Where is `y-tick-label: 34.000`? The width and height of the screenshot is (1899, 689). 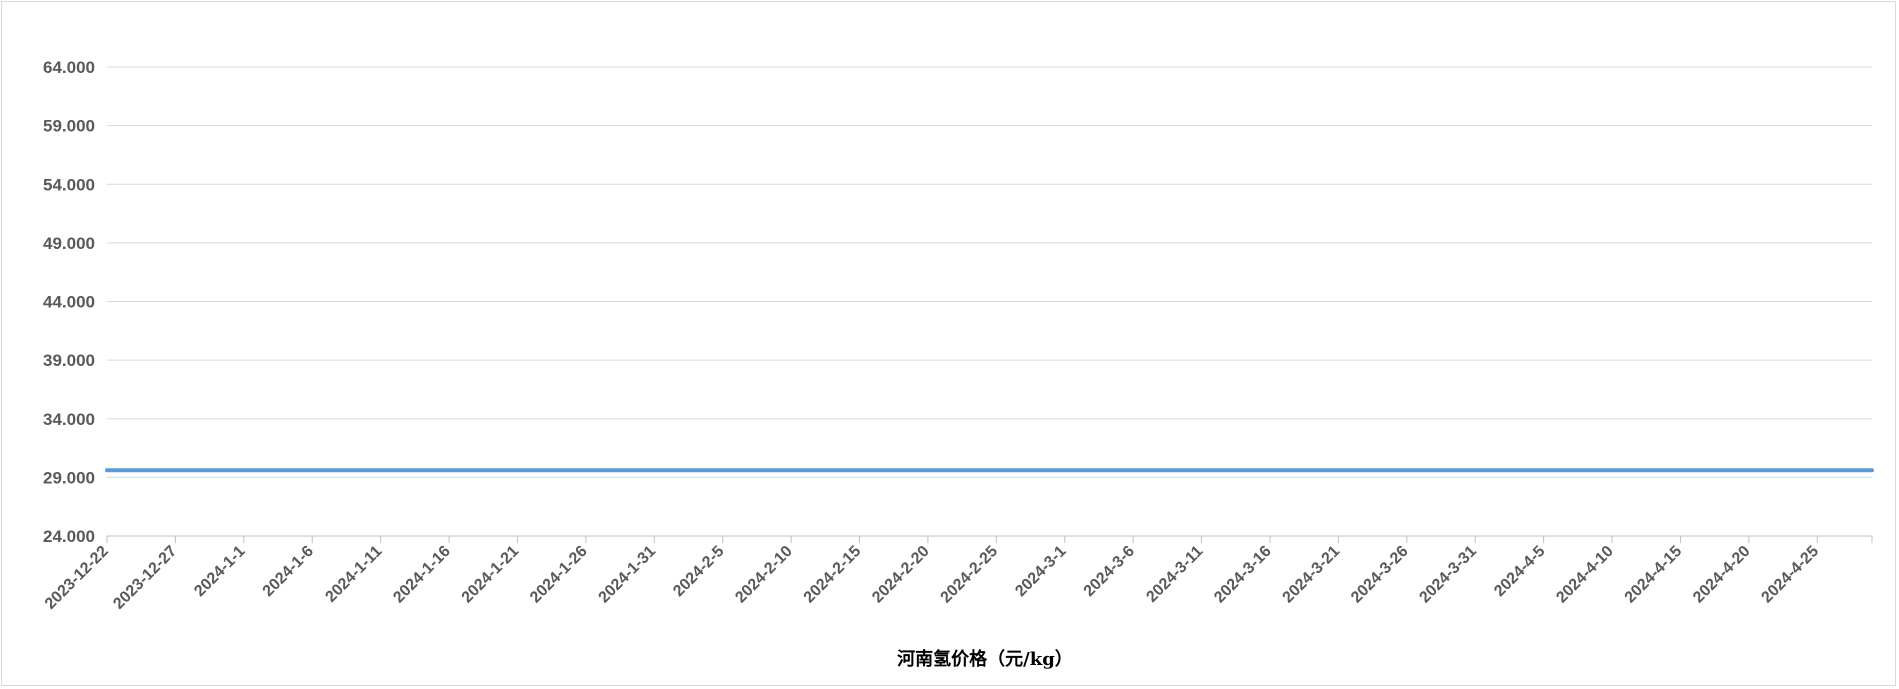
y-tick-label: 34.000 is located at coordinates (69, 419).